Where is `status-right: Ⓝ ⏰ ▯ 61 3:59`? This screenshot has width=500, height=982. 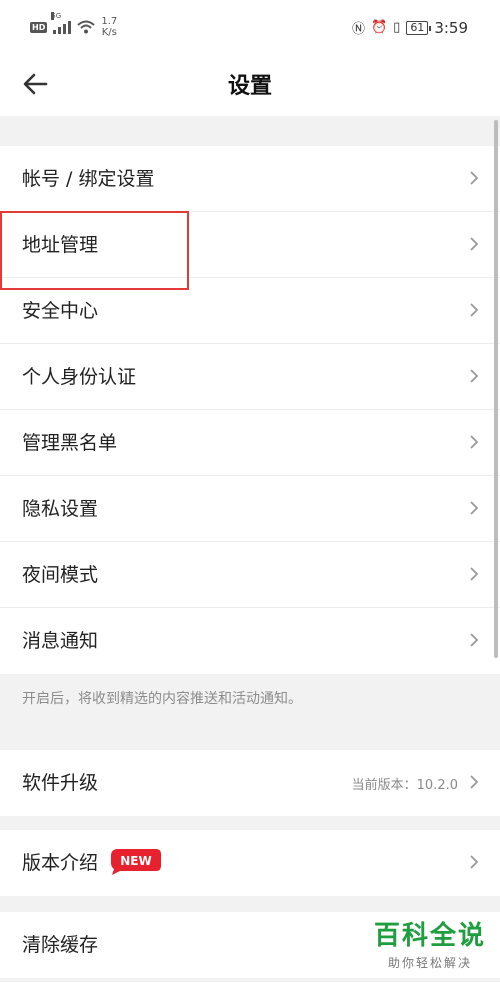 status-right: Ⓝ ⏰ ▯ 61 3:59 is located at coordinates (409, 28).